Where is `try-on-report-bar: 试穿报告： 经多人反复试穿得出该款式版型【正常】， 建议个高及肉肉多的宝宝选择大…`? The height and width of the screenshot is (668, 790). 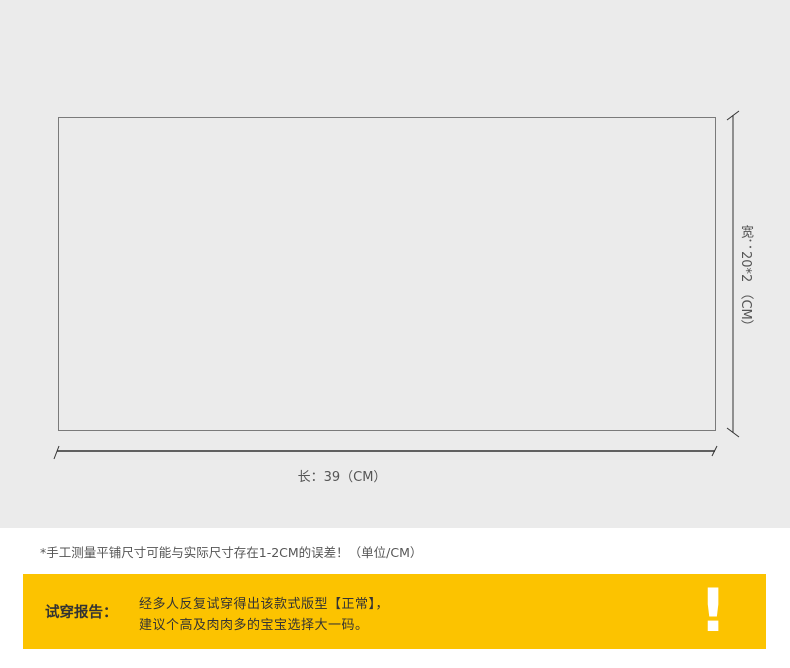
try-on-report-bar: 试穿报告： 经多人反复试穿得出该款式版型【正常】， 建议个高及肉肉多的宝宝选择大… is located at coordinates (394, 611).